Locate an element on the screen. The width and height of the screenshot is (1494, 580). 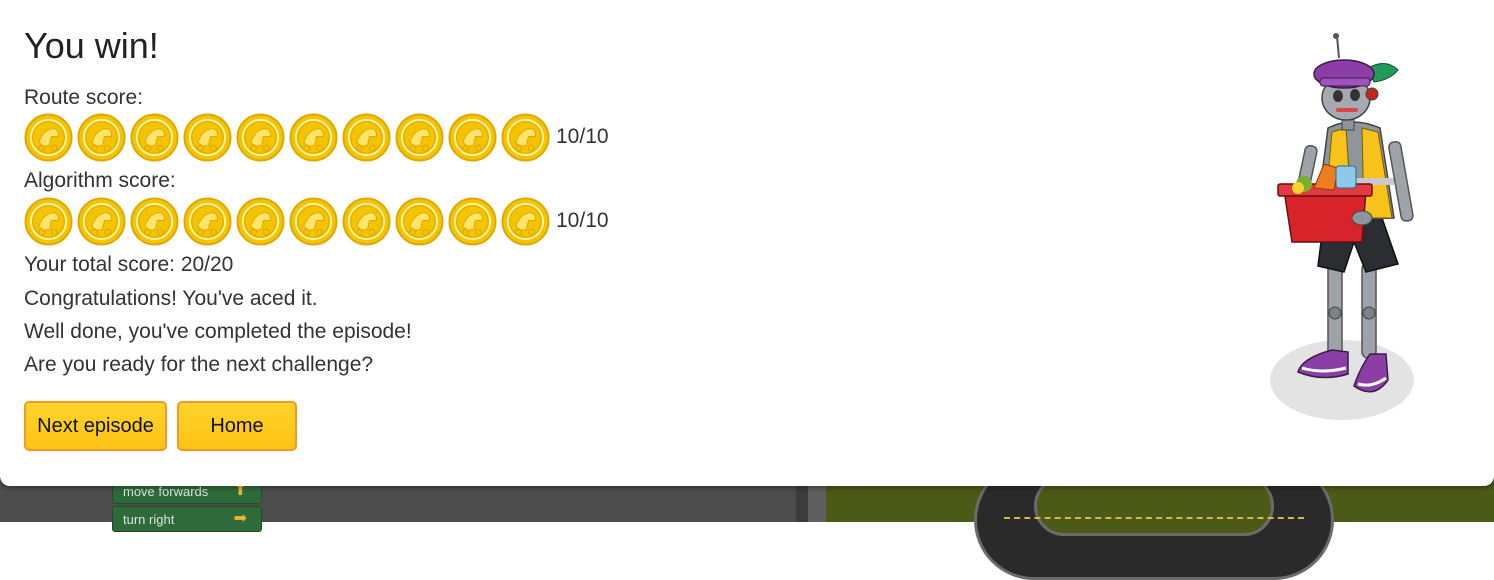
congrats-message: Congratulations! You've aced it. is located at coordinates (171, 298).